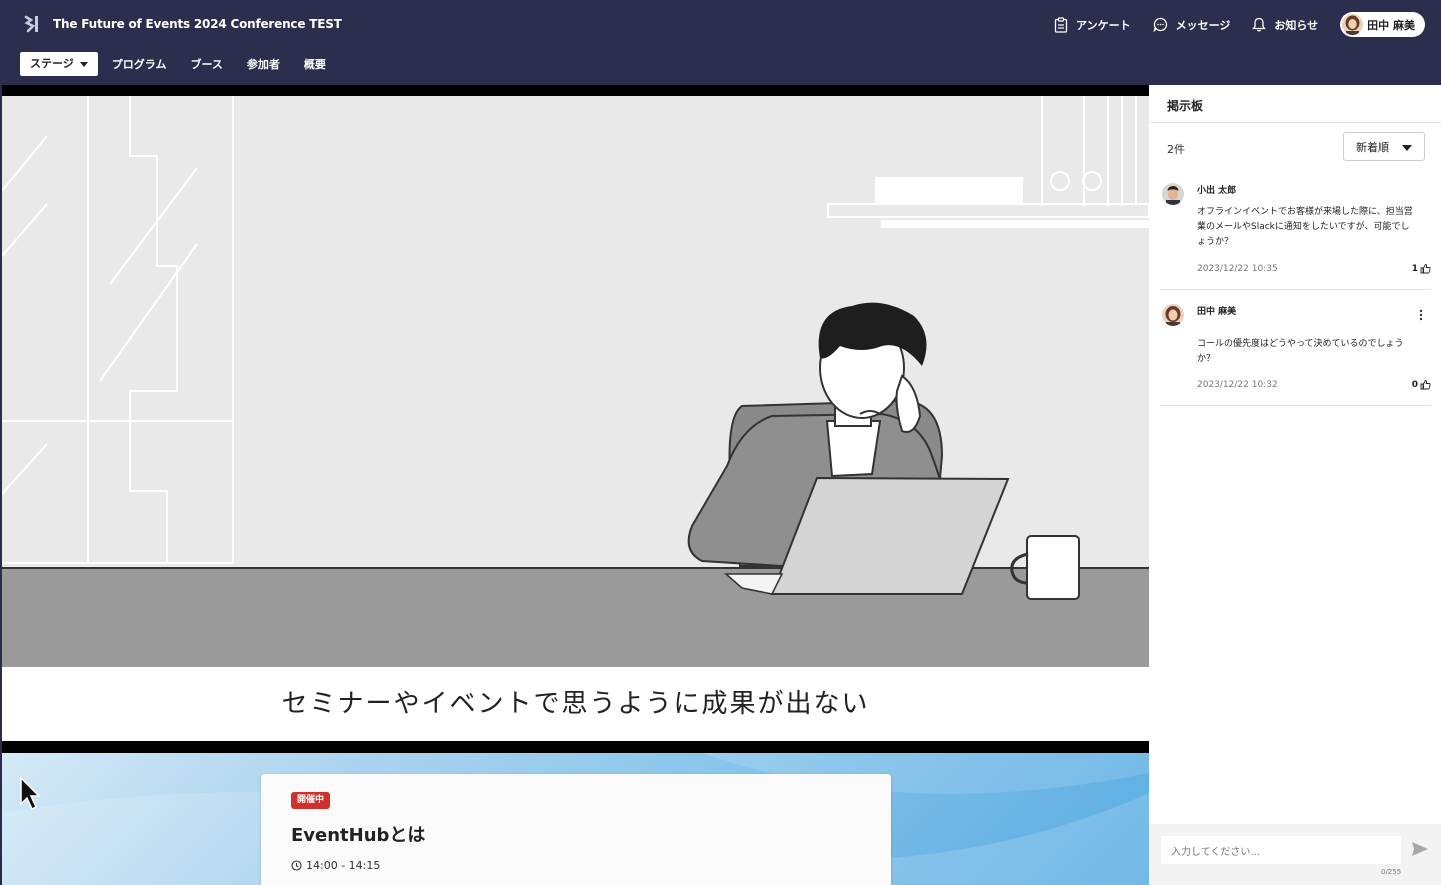 The height and width of the screenshot is (885, 1441). What do you see at coordinates (1372, 147) in the screenshot?
I see `sort-selected: 新着順` at bounding box center [1372, 147].